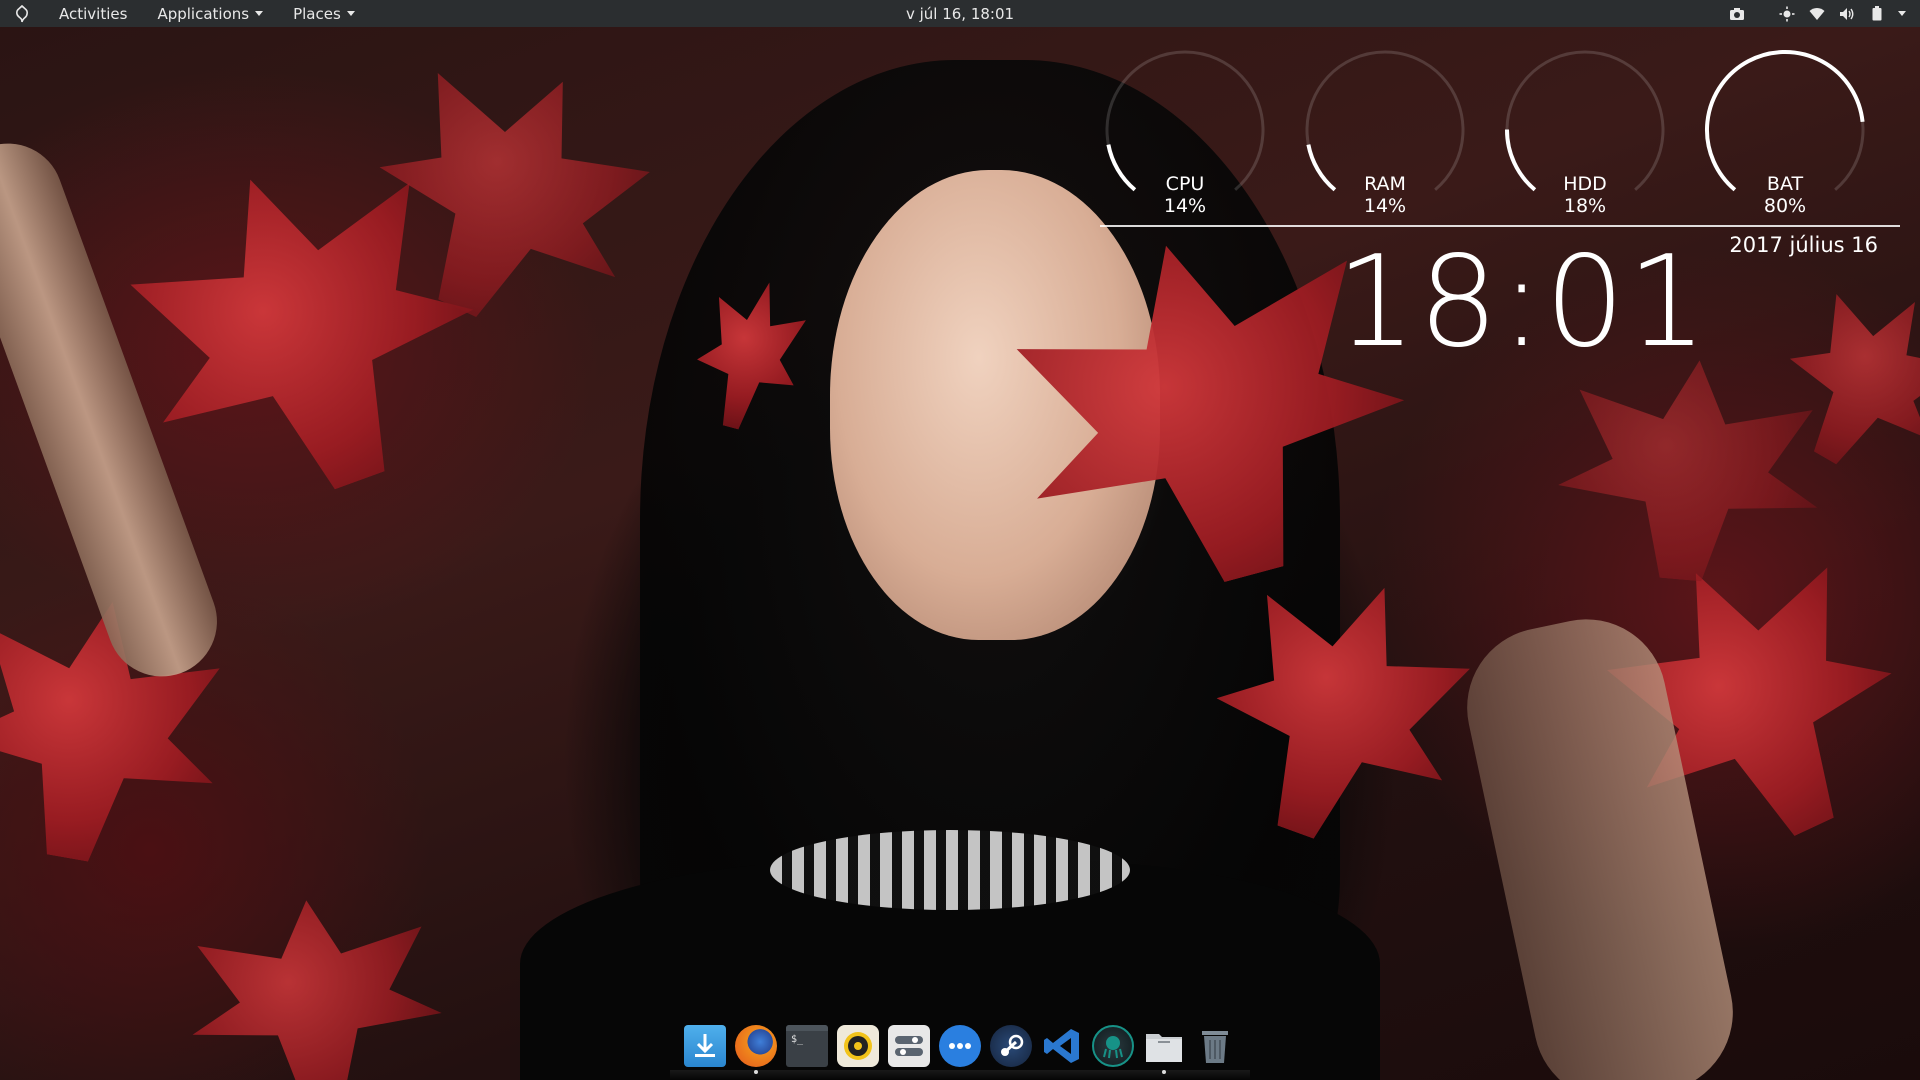  I want to click on downloads-folder-icon, so click(705, 1046).